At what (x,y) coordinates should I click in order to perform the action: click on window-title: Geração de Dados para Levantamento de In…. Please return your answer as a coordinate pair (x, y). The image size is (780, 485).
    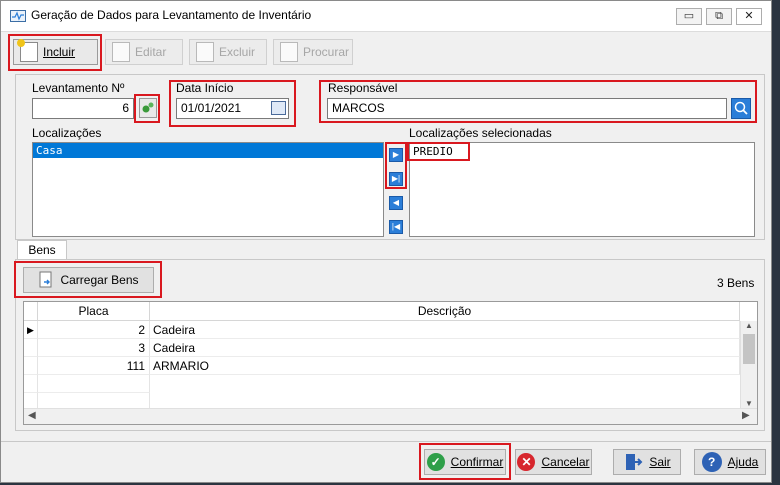
    Looking at the image, I should click on (171, 15).